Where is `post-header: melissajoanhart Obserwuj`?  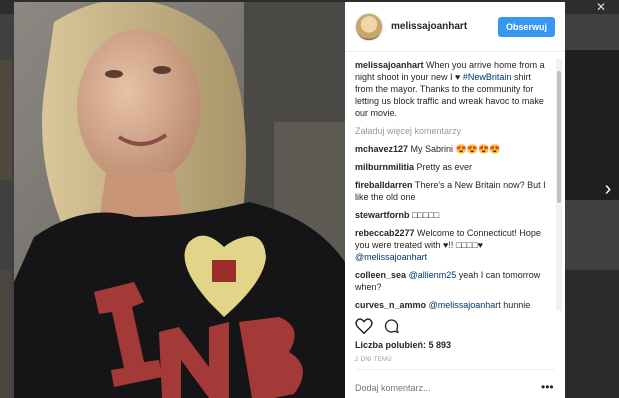 post-header: melissajoanhart Obserwuj is located at coordinates (455, 27).